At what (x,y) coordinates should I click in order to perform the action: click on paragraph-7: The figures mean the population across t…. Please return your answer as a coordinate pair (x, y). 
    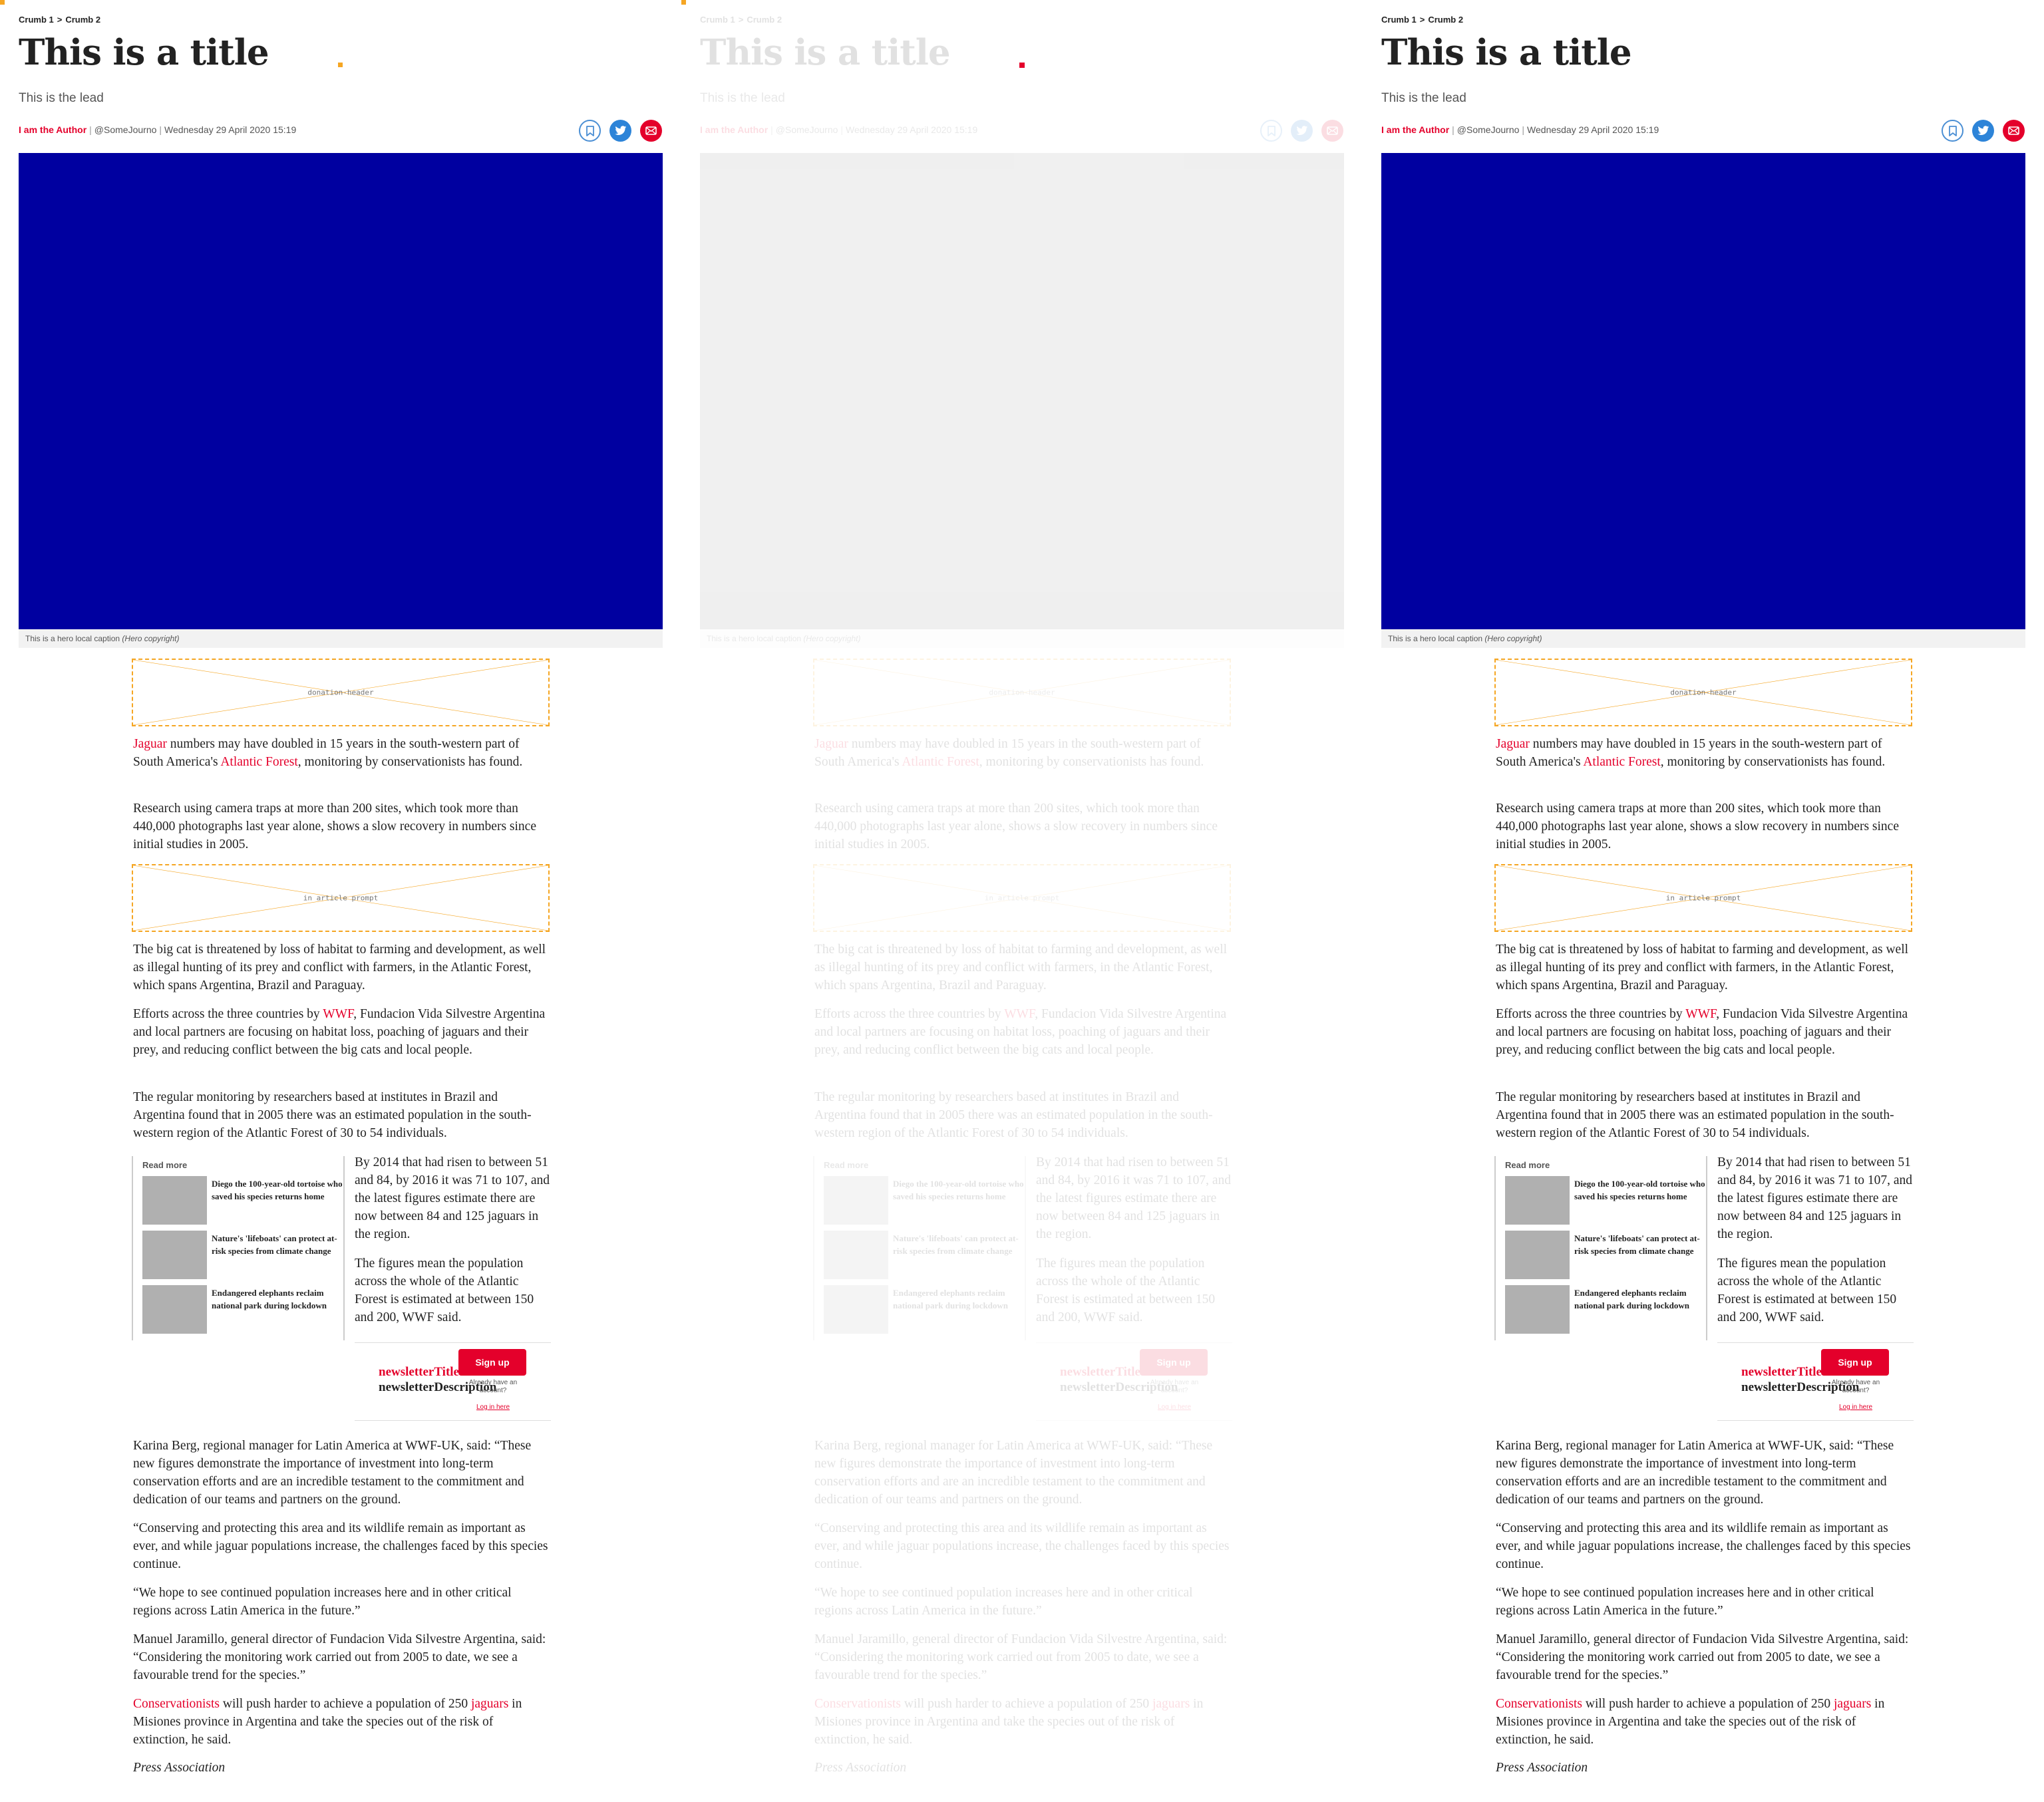
    Looking at the image, I should click on (1126, 1290).